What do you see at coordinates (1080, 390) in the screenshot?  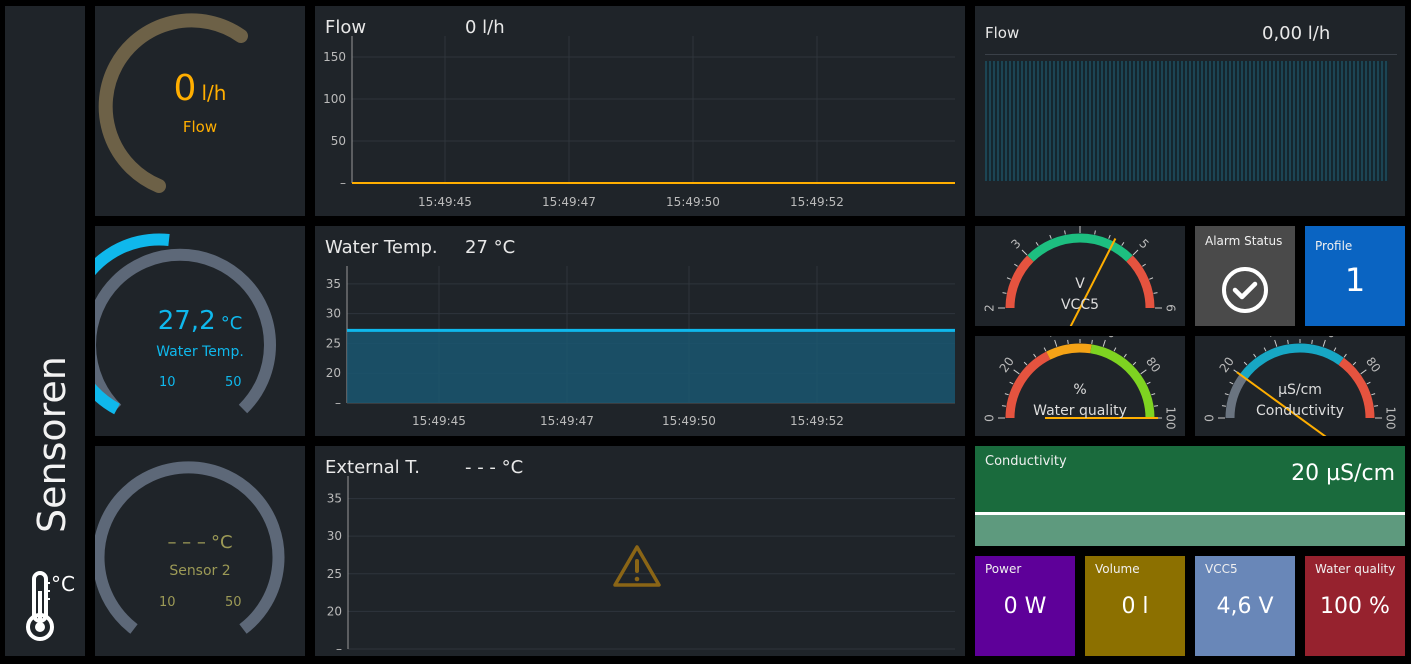 I see `water-quality-gauge-unit: %` at bounding box center [1080, 390].